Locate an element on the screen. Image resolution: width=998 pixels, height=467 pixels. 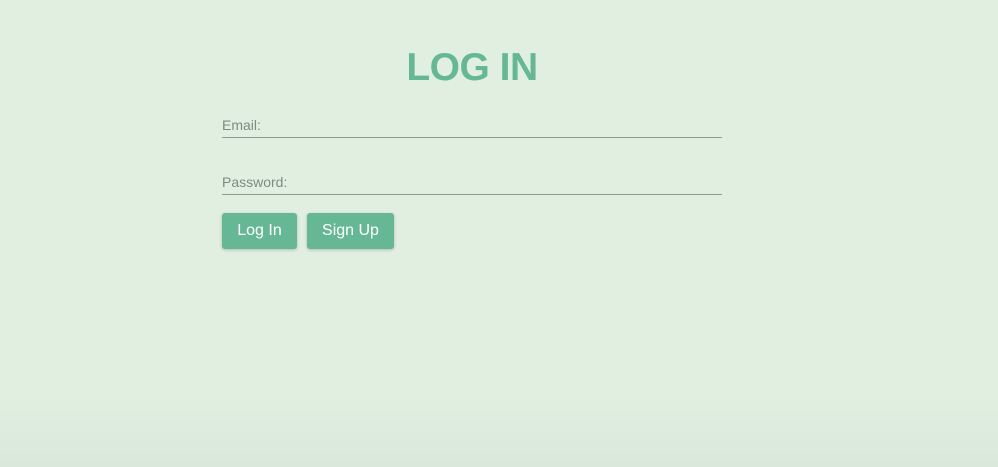
email-input is located at coordinates (472, 126).